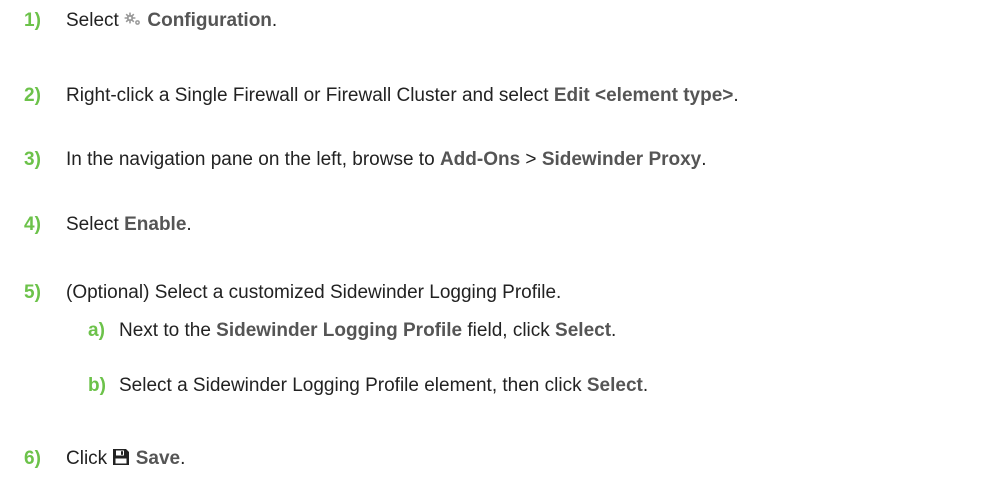 The image size is (1008, 504). I want to click on add-ons-label: Add-Ons, so click(480, 159).